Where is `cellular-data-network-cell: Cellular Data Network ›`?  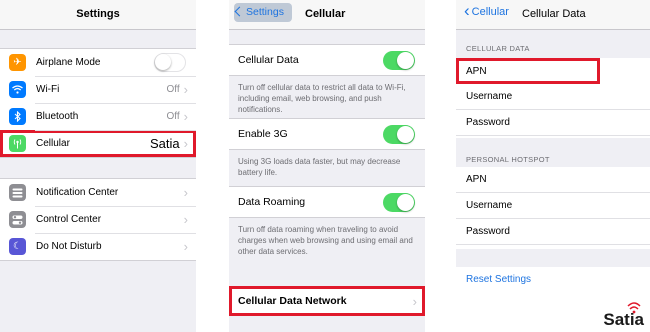 cellular-data-network-cell: Cellular Data Network › is located at coordinates (327, 301).